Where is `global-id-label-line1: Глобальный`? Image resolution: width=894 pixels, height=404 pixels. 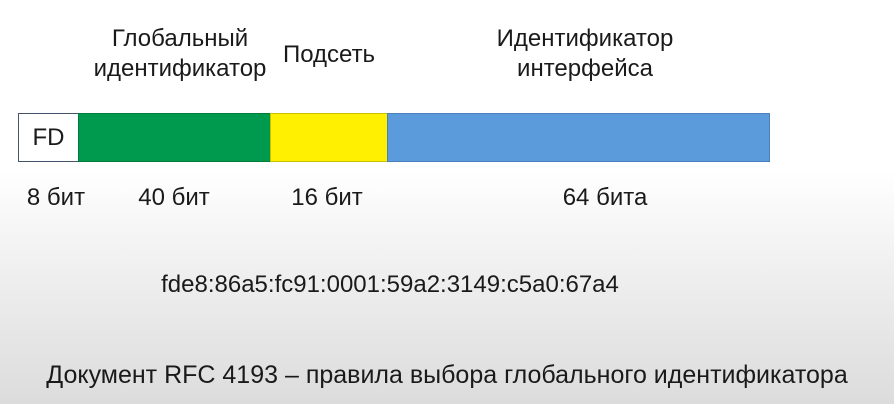 global-id-label-line1: Глобальный is located at coordinates (180, 38).